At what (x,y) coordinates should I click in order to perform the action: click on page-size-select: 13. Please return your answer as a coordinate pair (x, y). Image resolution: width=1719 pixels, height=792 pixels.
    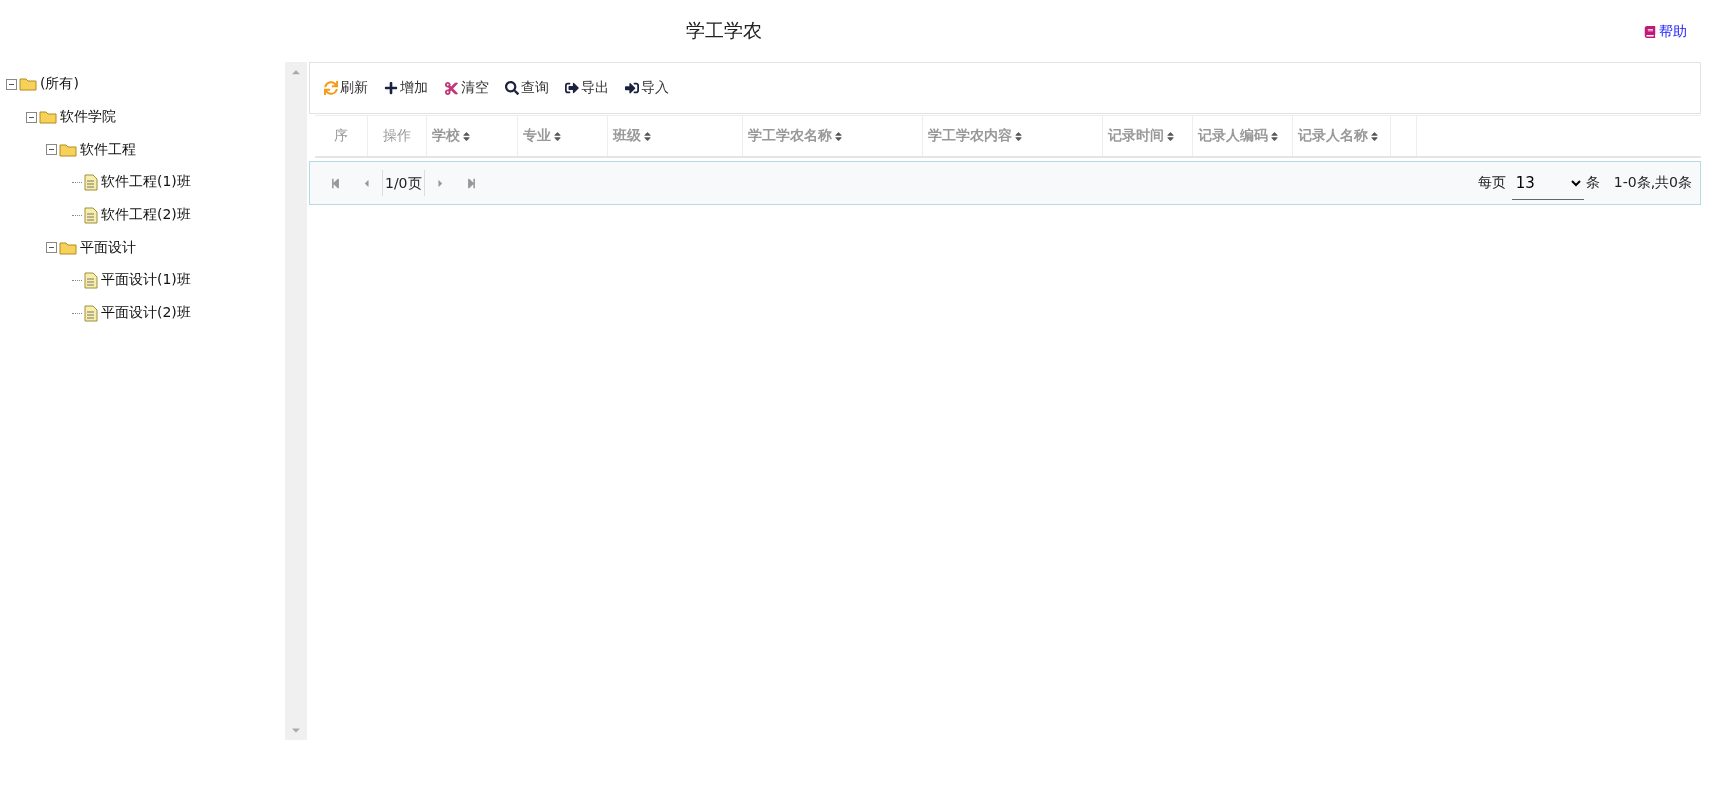
    Looking at the image, I should click on (1547, 183).